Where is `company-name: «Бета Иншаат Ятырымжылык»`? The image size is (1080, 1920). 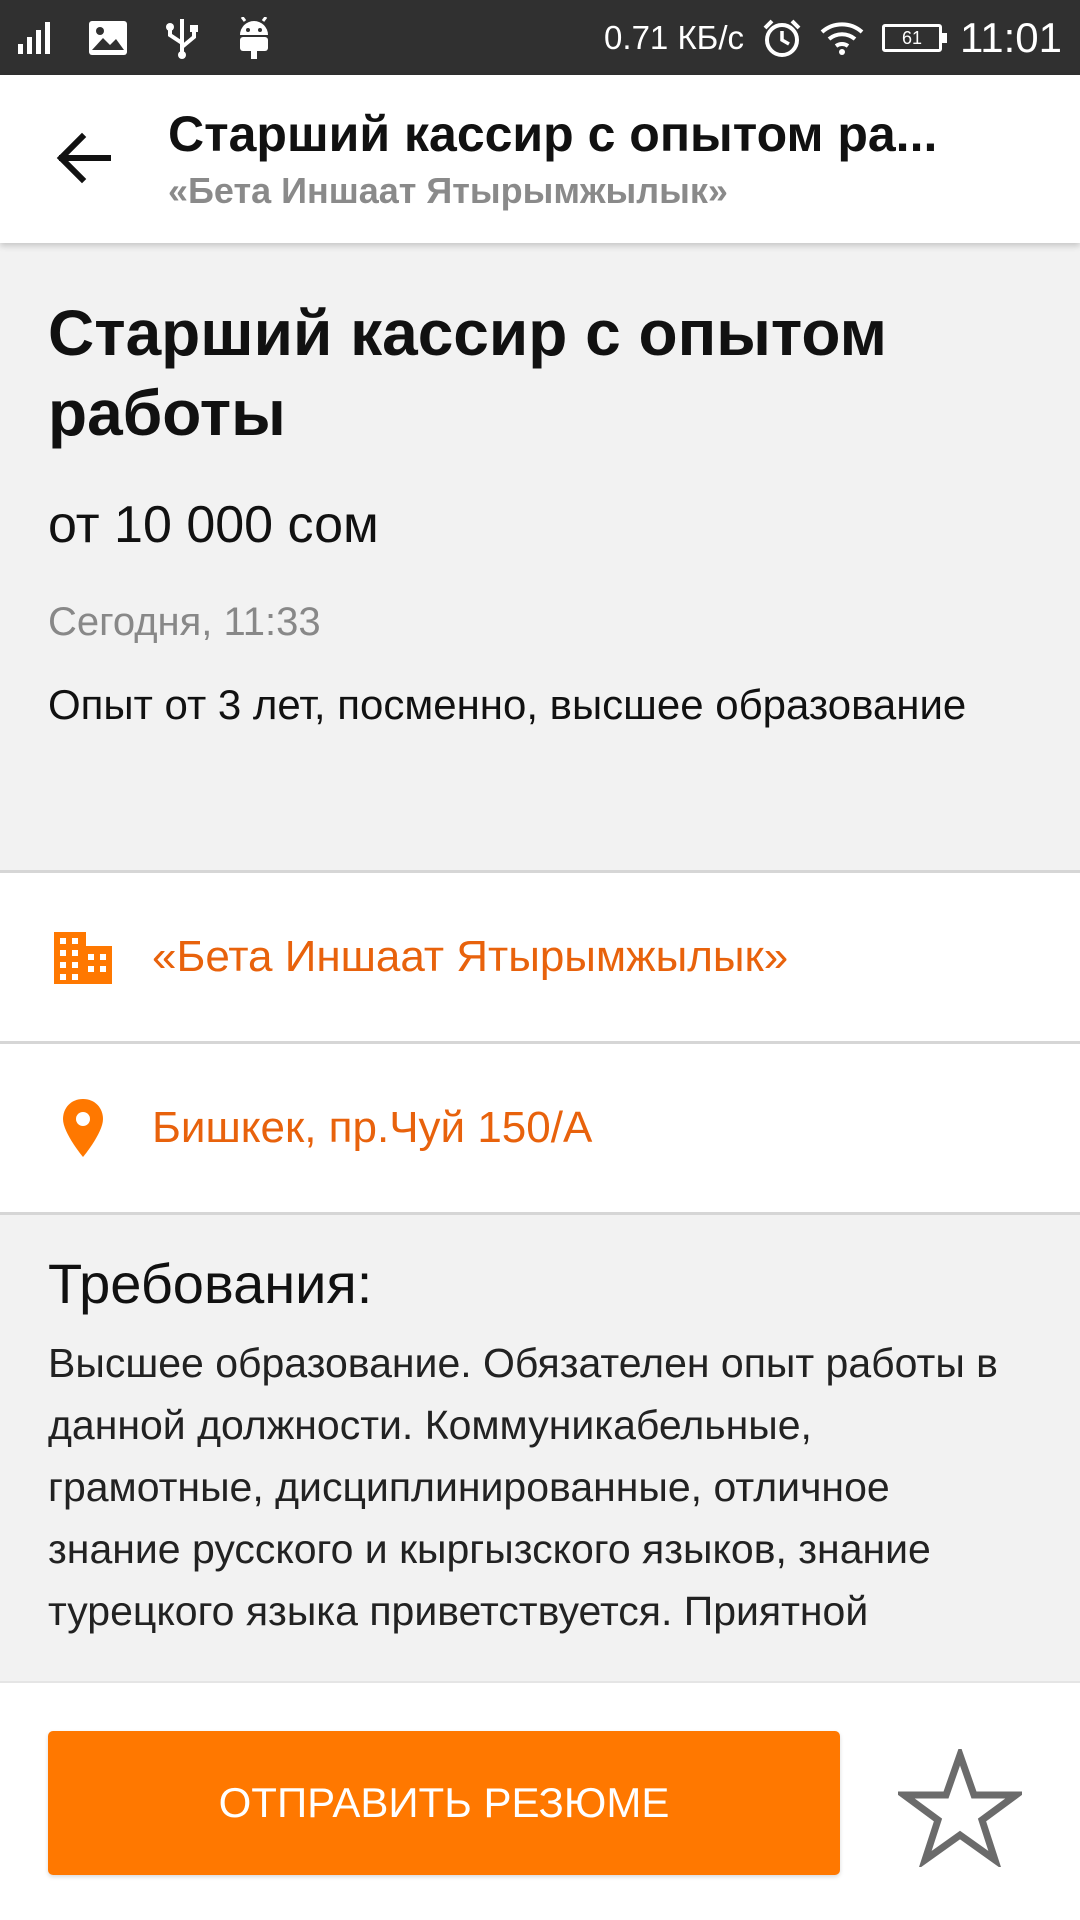 company-name: «Бета Иншаат Ятырымжылык» is located at coordinates (470, 956).